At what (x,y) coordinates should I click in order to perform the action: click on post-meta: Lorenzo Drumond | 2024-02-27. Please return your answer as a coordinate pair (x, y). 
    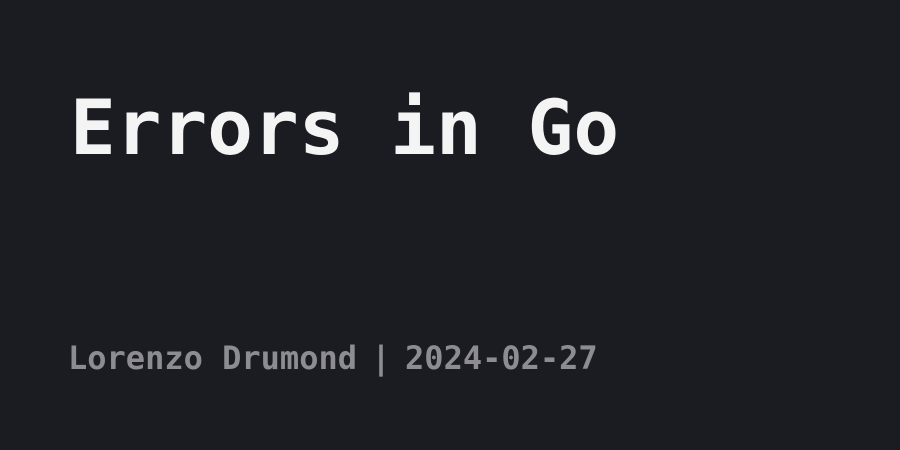
    Looking at the image, I should click on (333, 358).